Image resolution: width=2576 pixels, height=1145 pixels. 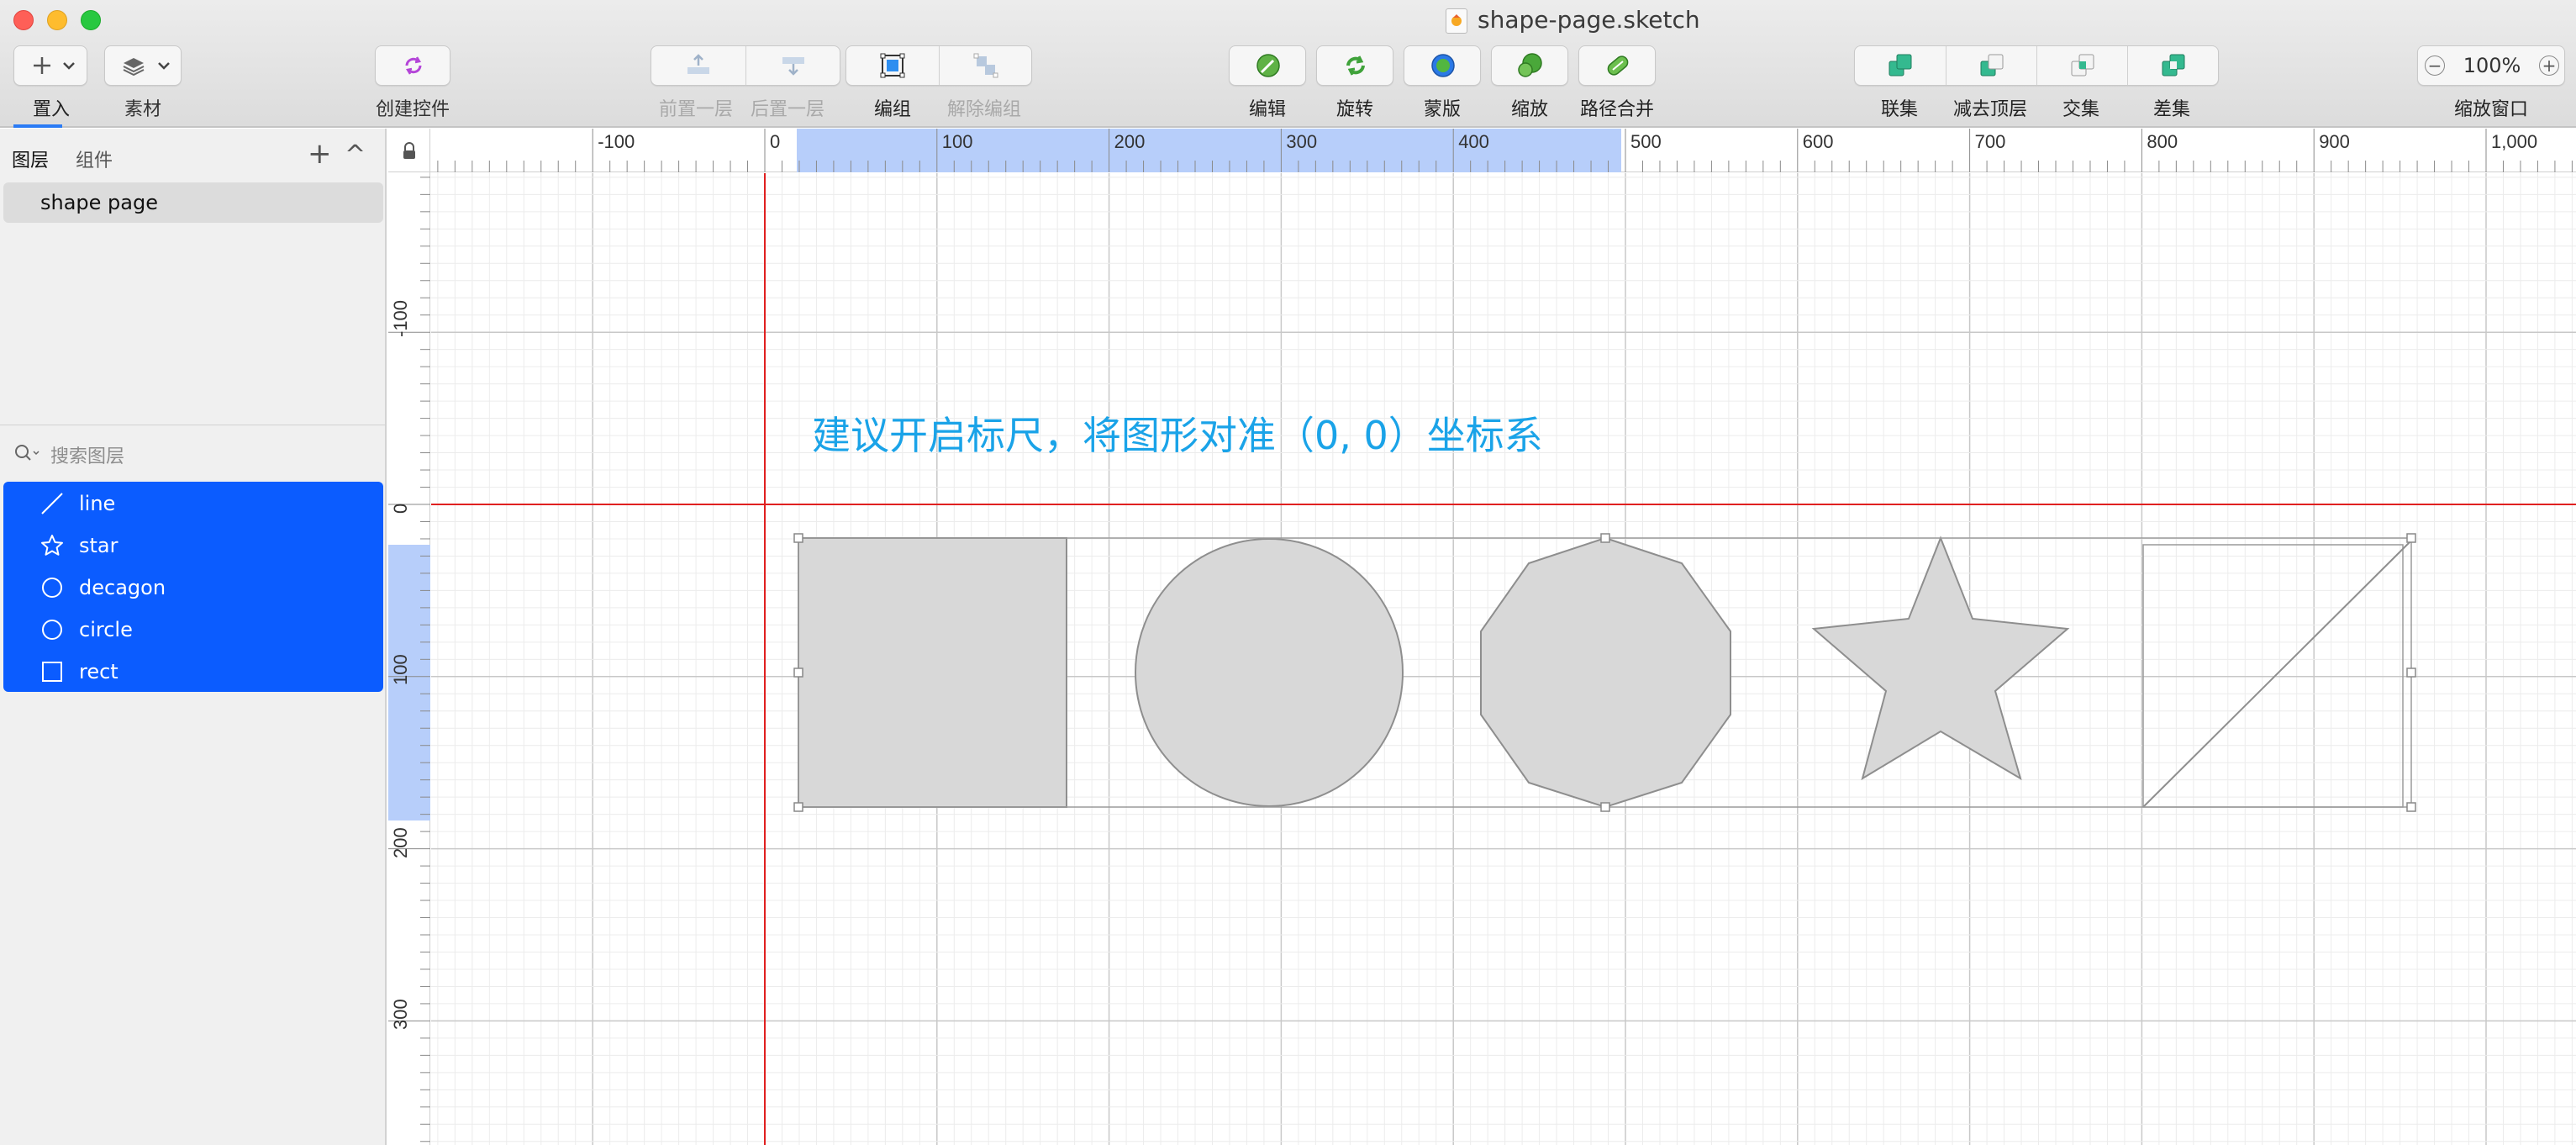 I want to click on assets-button, so click(x=143, y=65).